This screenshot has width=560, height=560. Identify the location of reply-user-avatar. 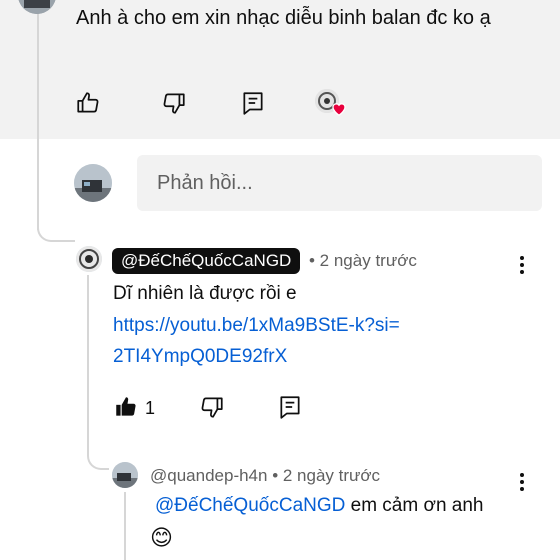
(125, 475).